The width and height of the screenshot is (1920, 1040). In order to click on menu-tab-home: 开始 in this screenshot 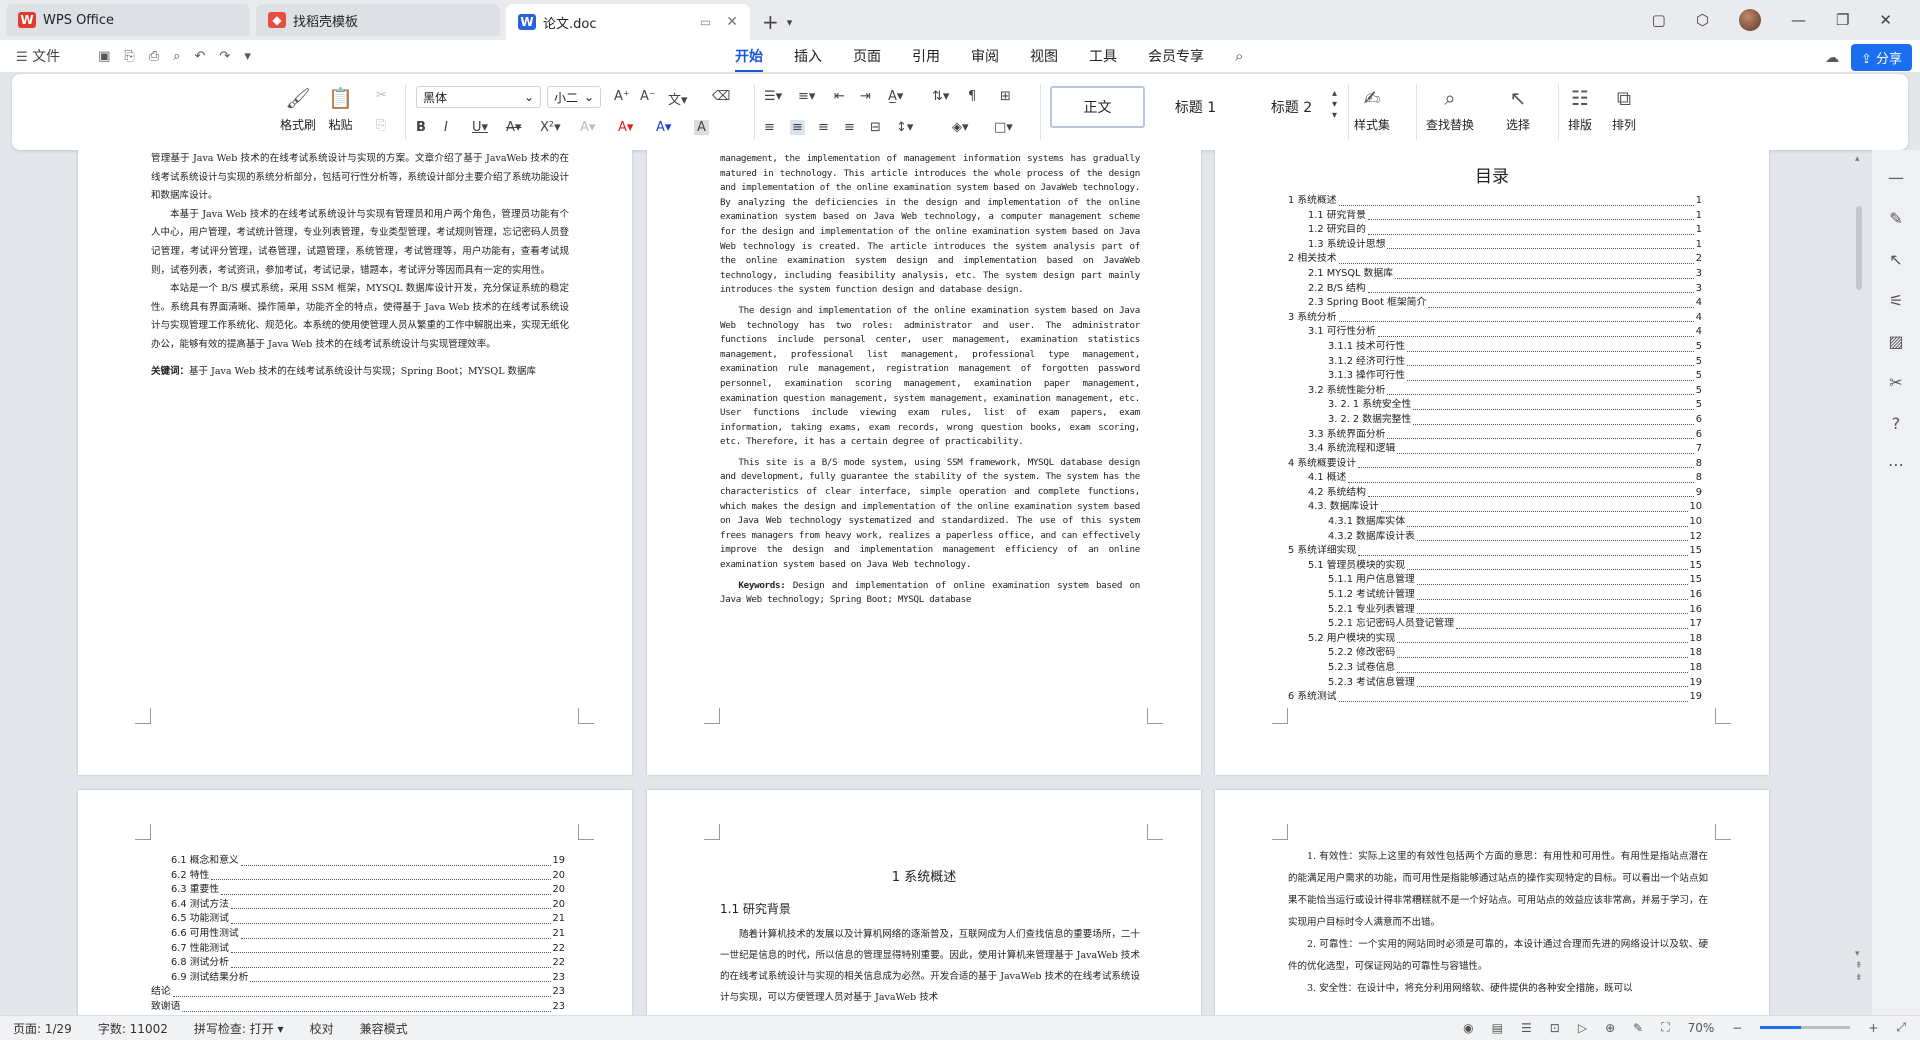, I will do `click(749, 59)`.